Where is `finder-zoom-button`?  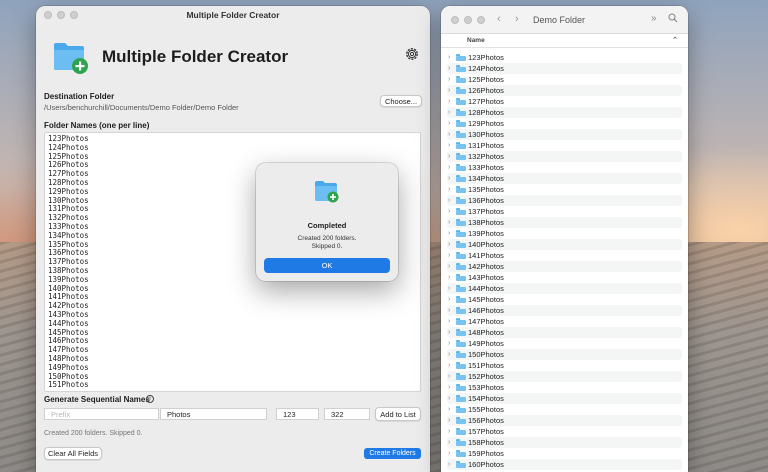 finder-zoom-button is located at coordinates (481, 20).